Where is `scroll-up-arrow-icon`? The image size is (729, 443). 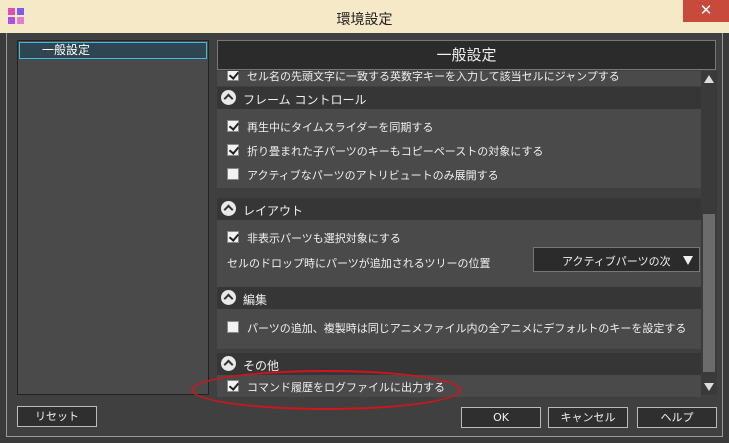 scroll-up-arrow-icon is located at coordinates (709, 79).